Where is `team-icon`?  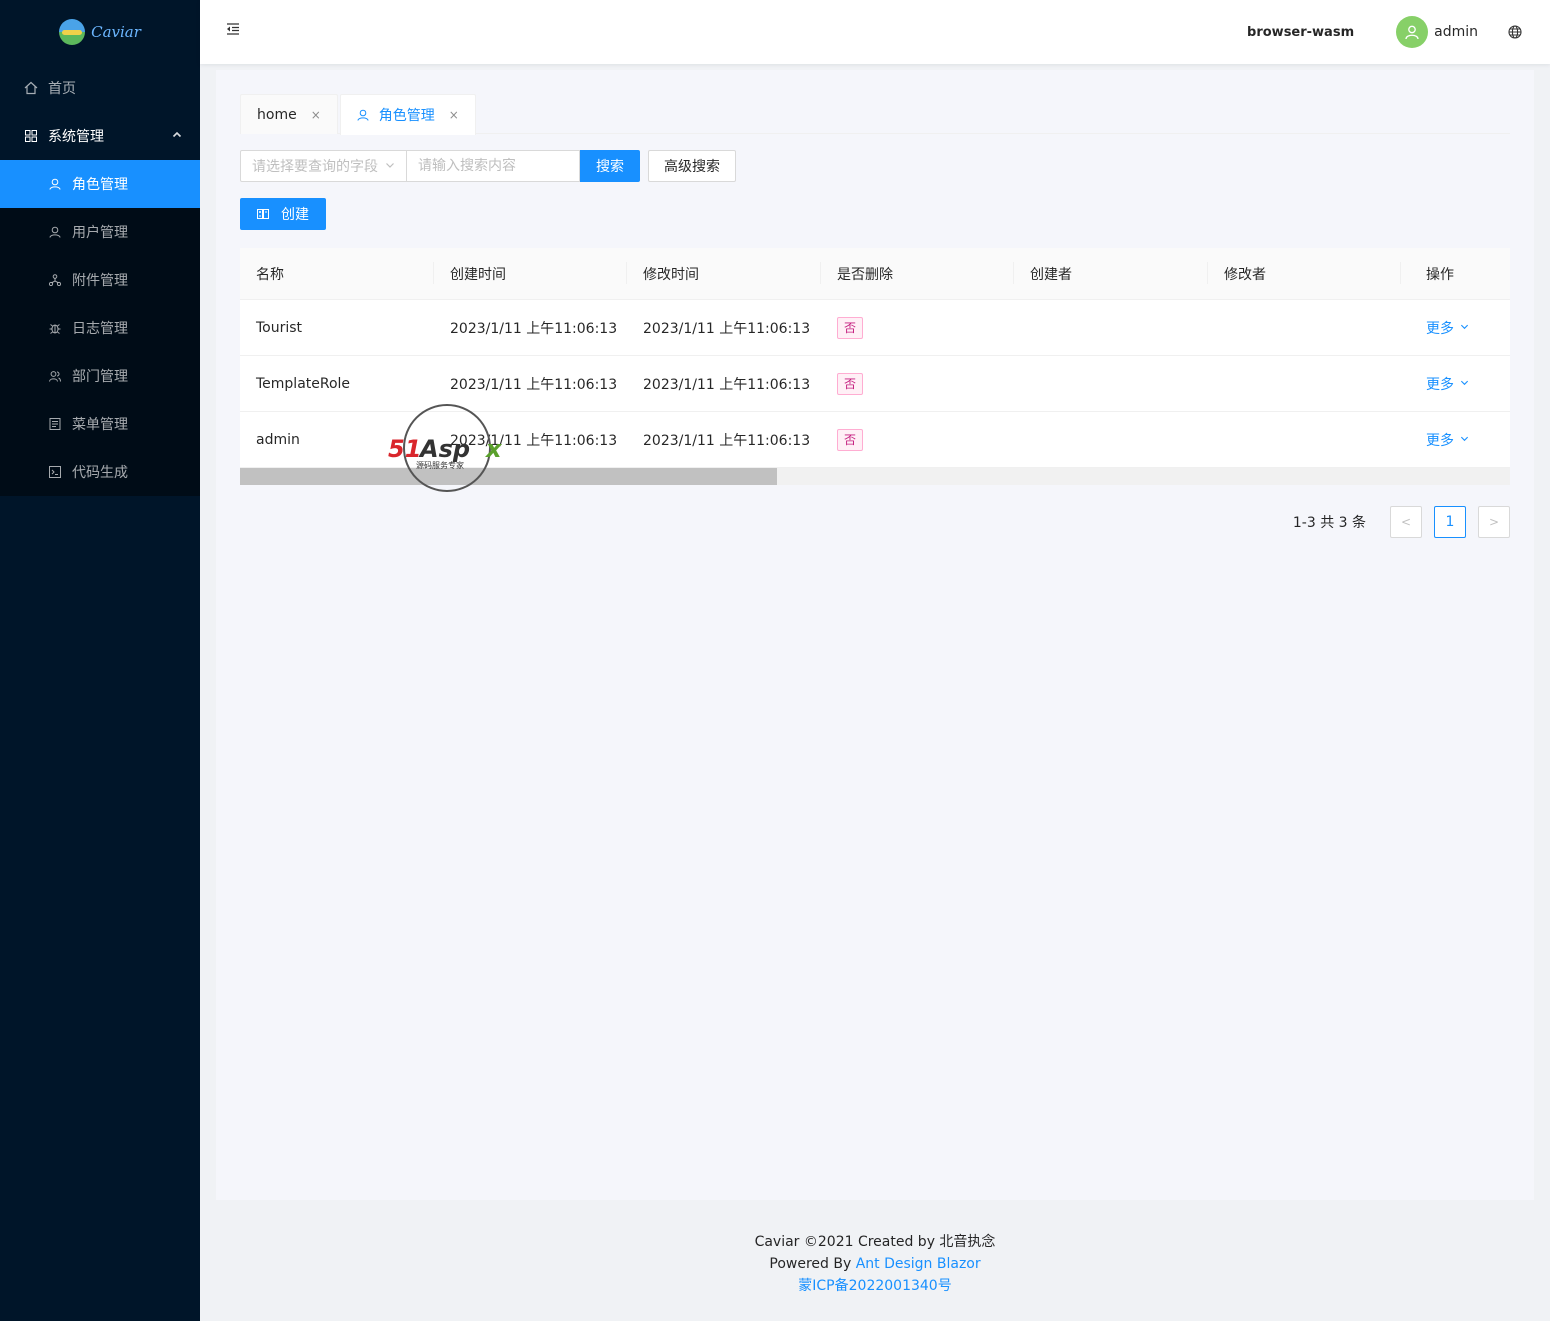
team-icon is located at coordinates (55, 376).